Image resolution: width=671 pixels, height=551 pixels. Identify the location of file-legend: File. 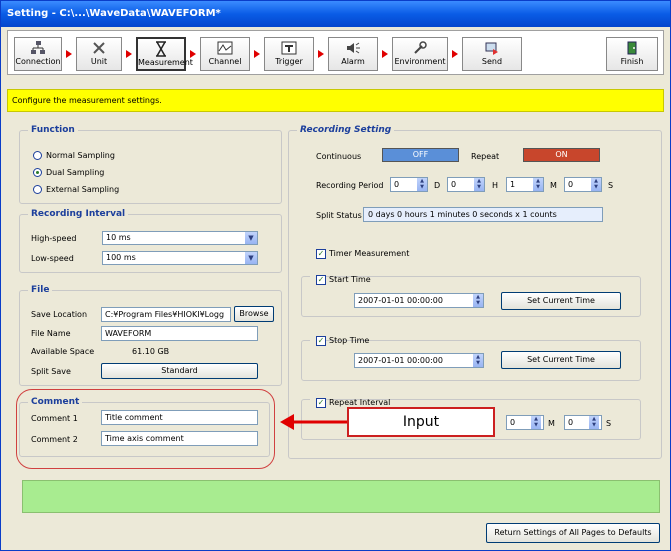
(40, 290).